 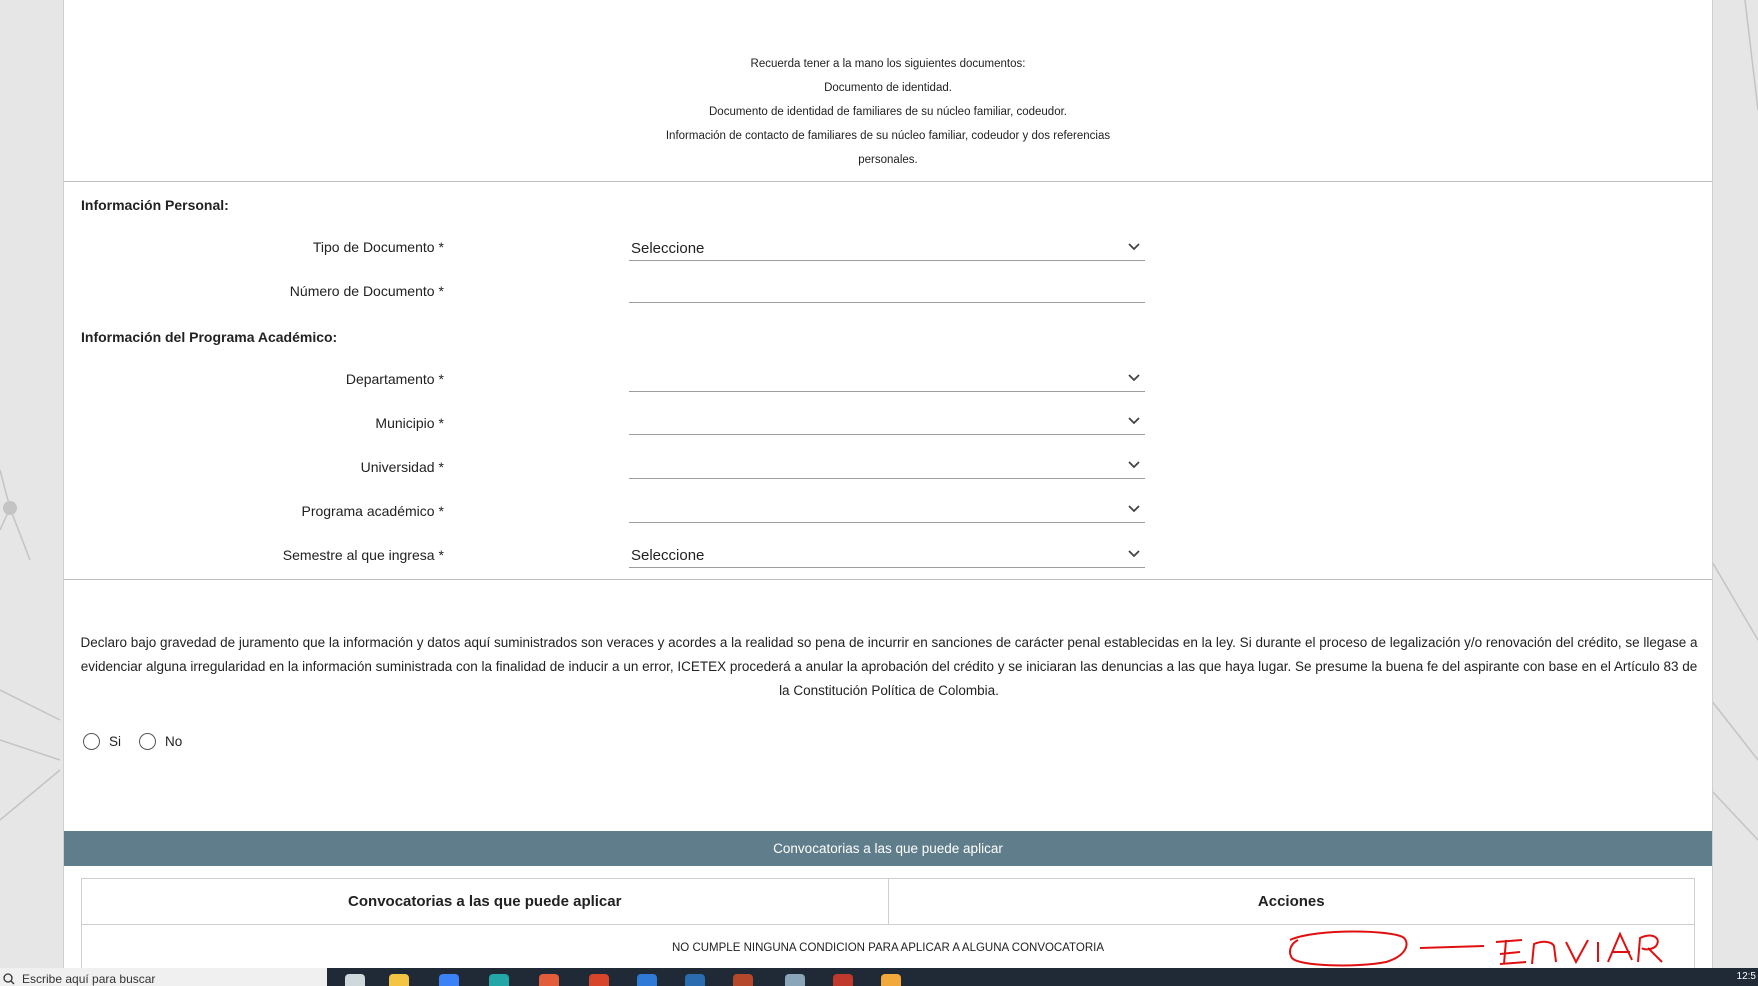 What do you see at coordinates (1042, 977) in the screenshot?
I see `taskbar-apps: 12:5` at bounding box center [1042, 977].